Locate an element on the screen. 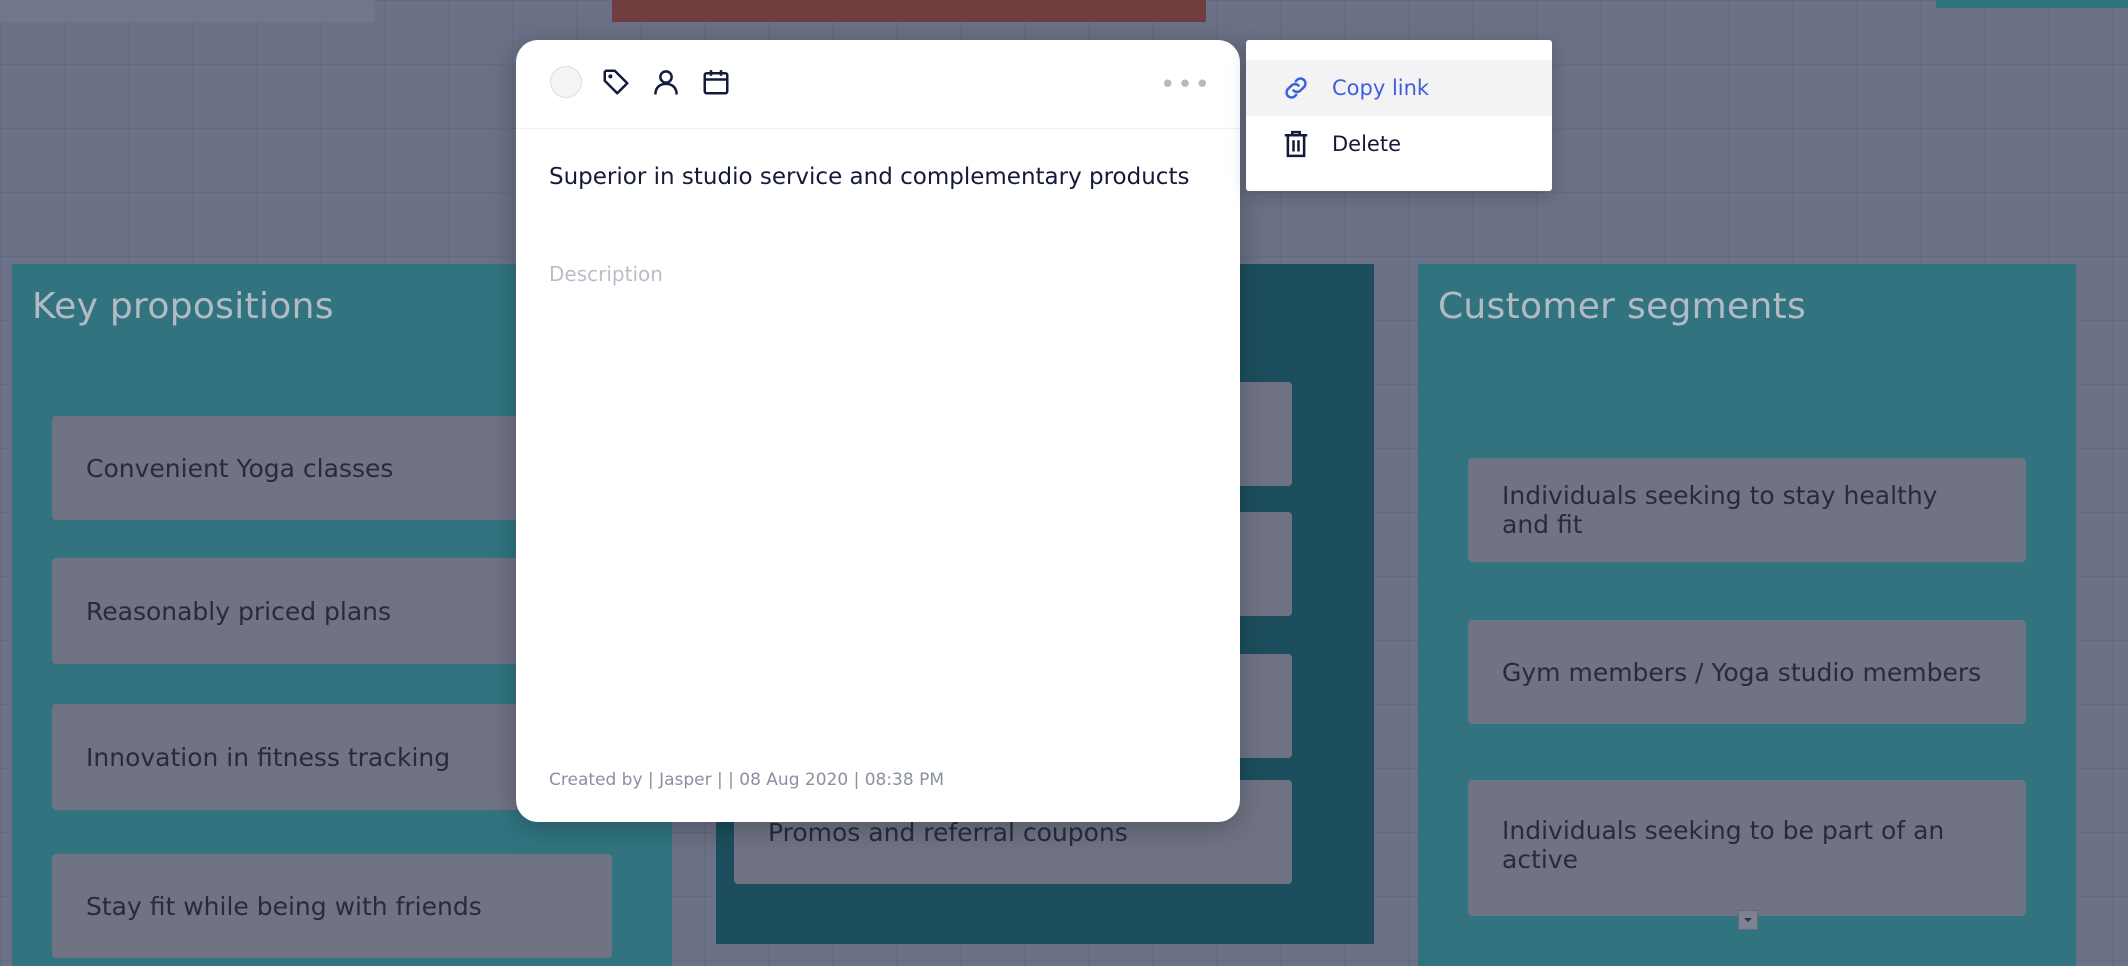 The image size is (2128, 966). assign-user-button is located at coordinates (666, 82).